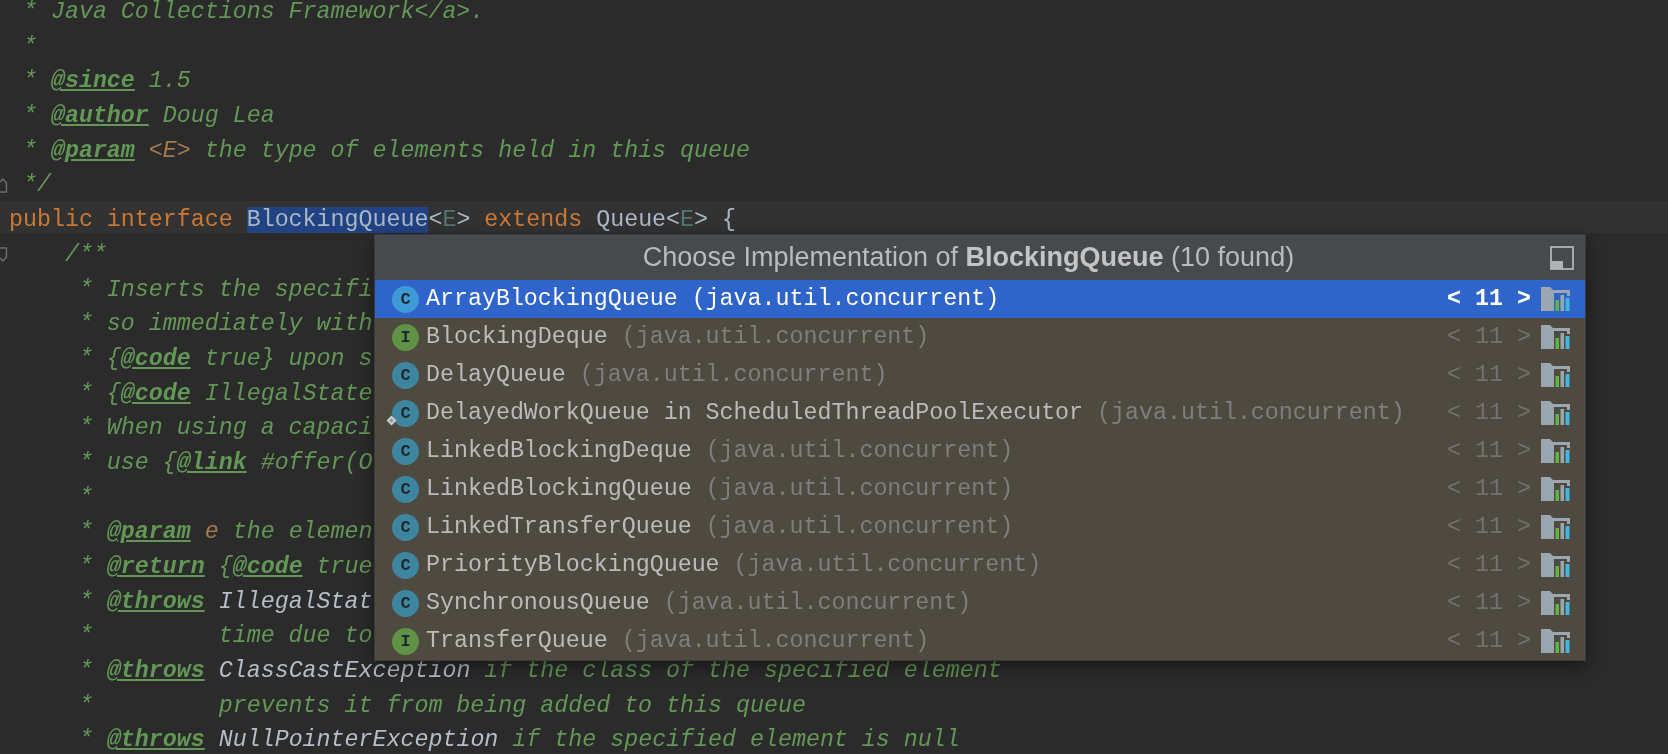 The width and height of the screenshot is (1668, 754). What do you see at coordinates (373, 220) in the screenshot?
I see `code-line: public interface BlockingQueue<E> extends Queue<E> {` at bounding box center [373, 220].